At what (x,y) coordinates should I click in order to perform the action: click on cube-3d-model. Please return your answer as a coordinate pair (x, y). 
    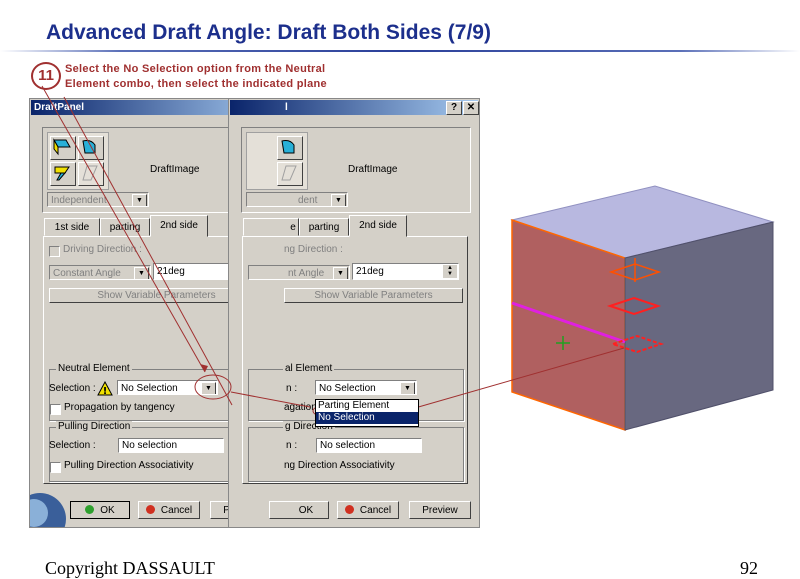
    Looking at the image, I should click on (642, 308).